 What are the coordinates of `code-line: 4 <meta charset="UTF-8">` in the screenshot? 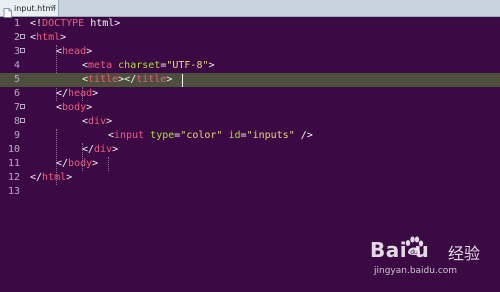 It's located at (250, 66).